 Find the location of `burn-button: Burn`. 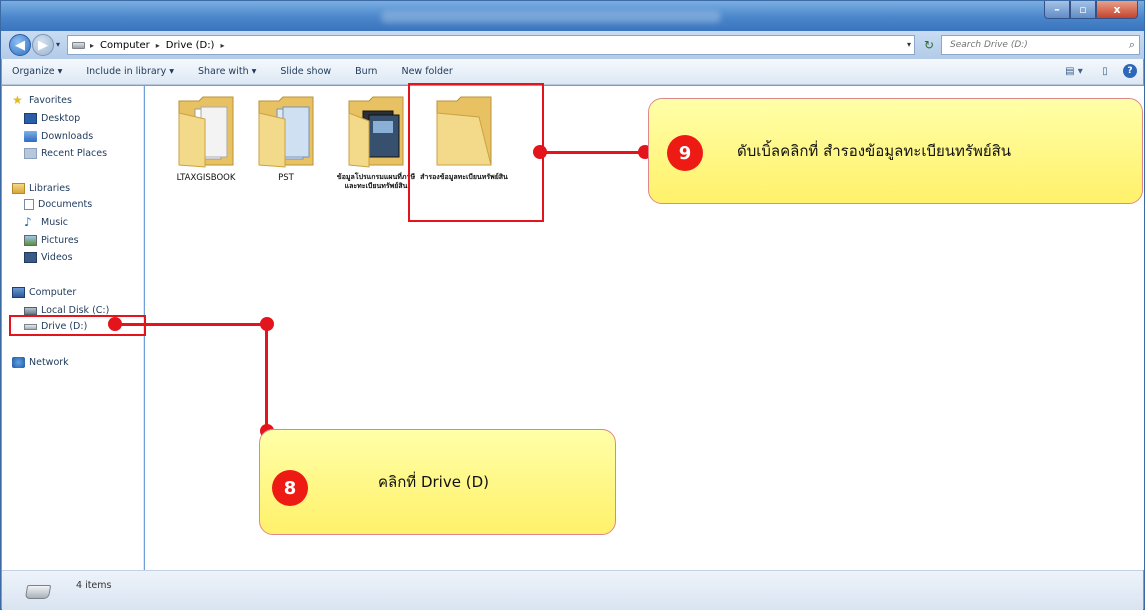

burn-button: Burn is located at coordinates (366, 71).